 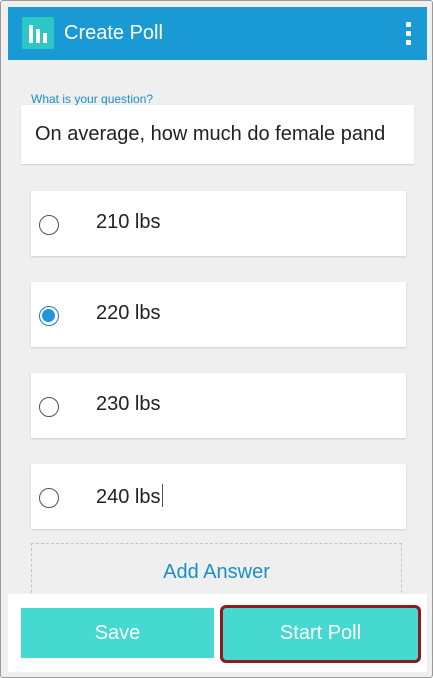 I want to click on overflow-menu-icon, so click(x=408, y=34).